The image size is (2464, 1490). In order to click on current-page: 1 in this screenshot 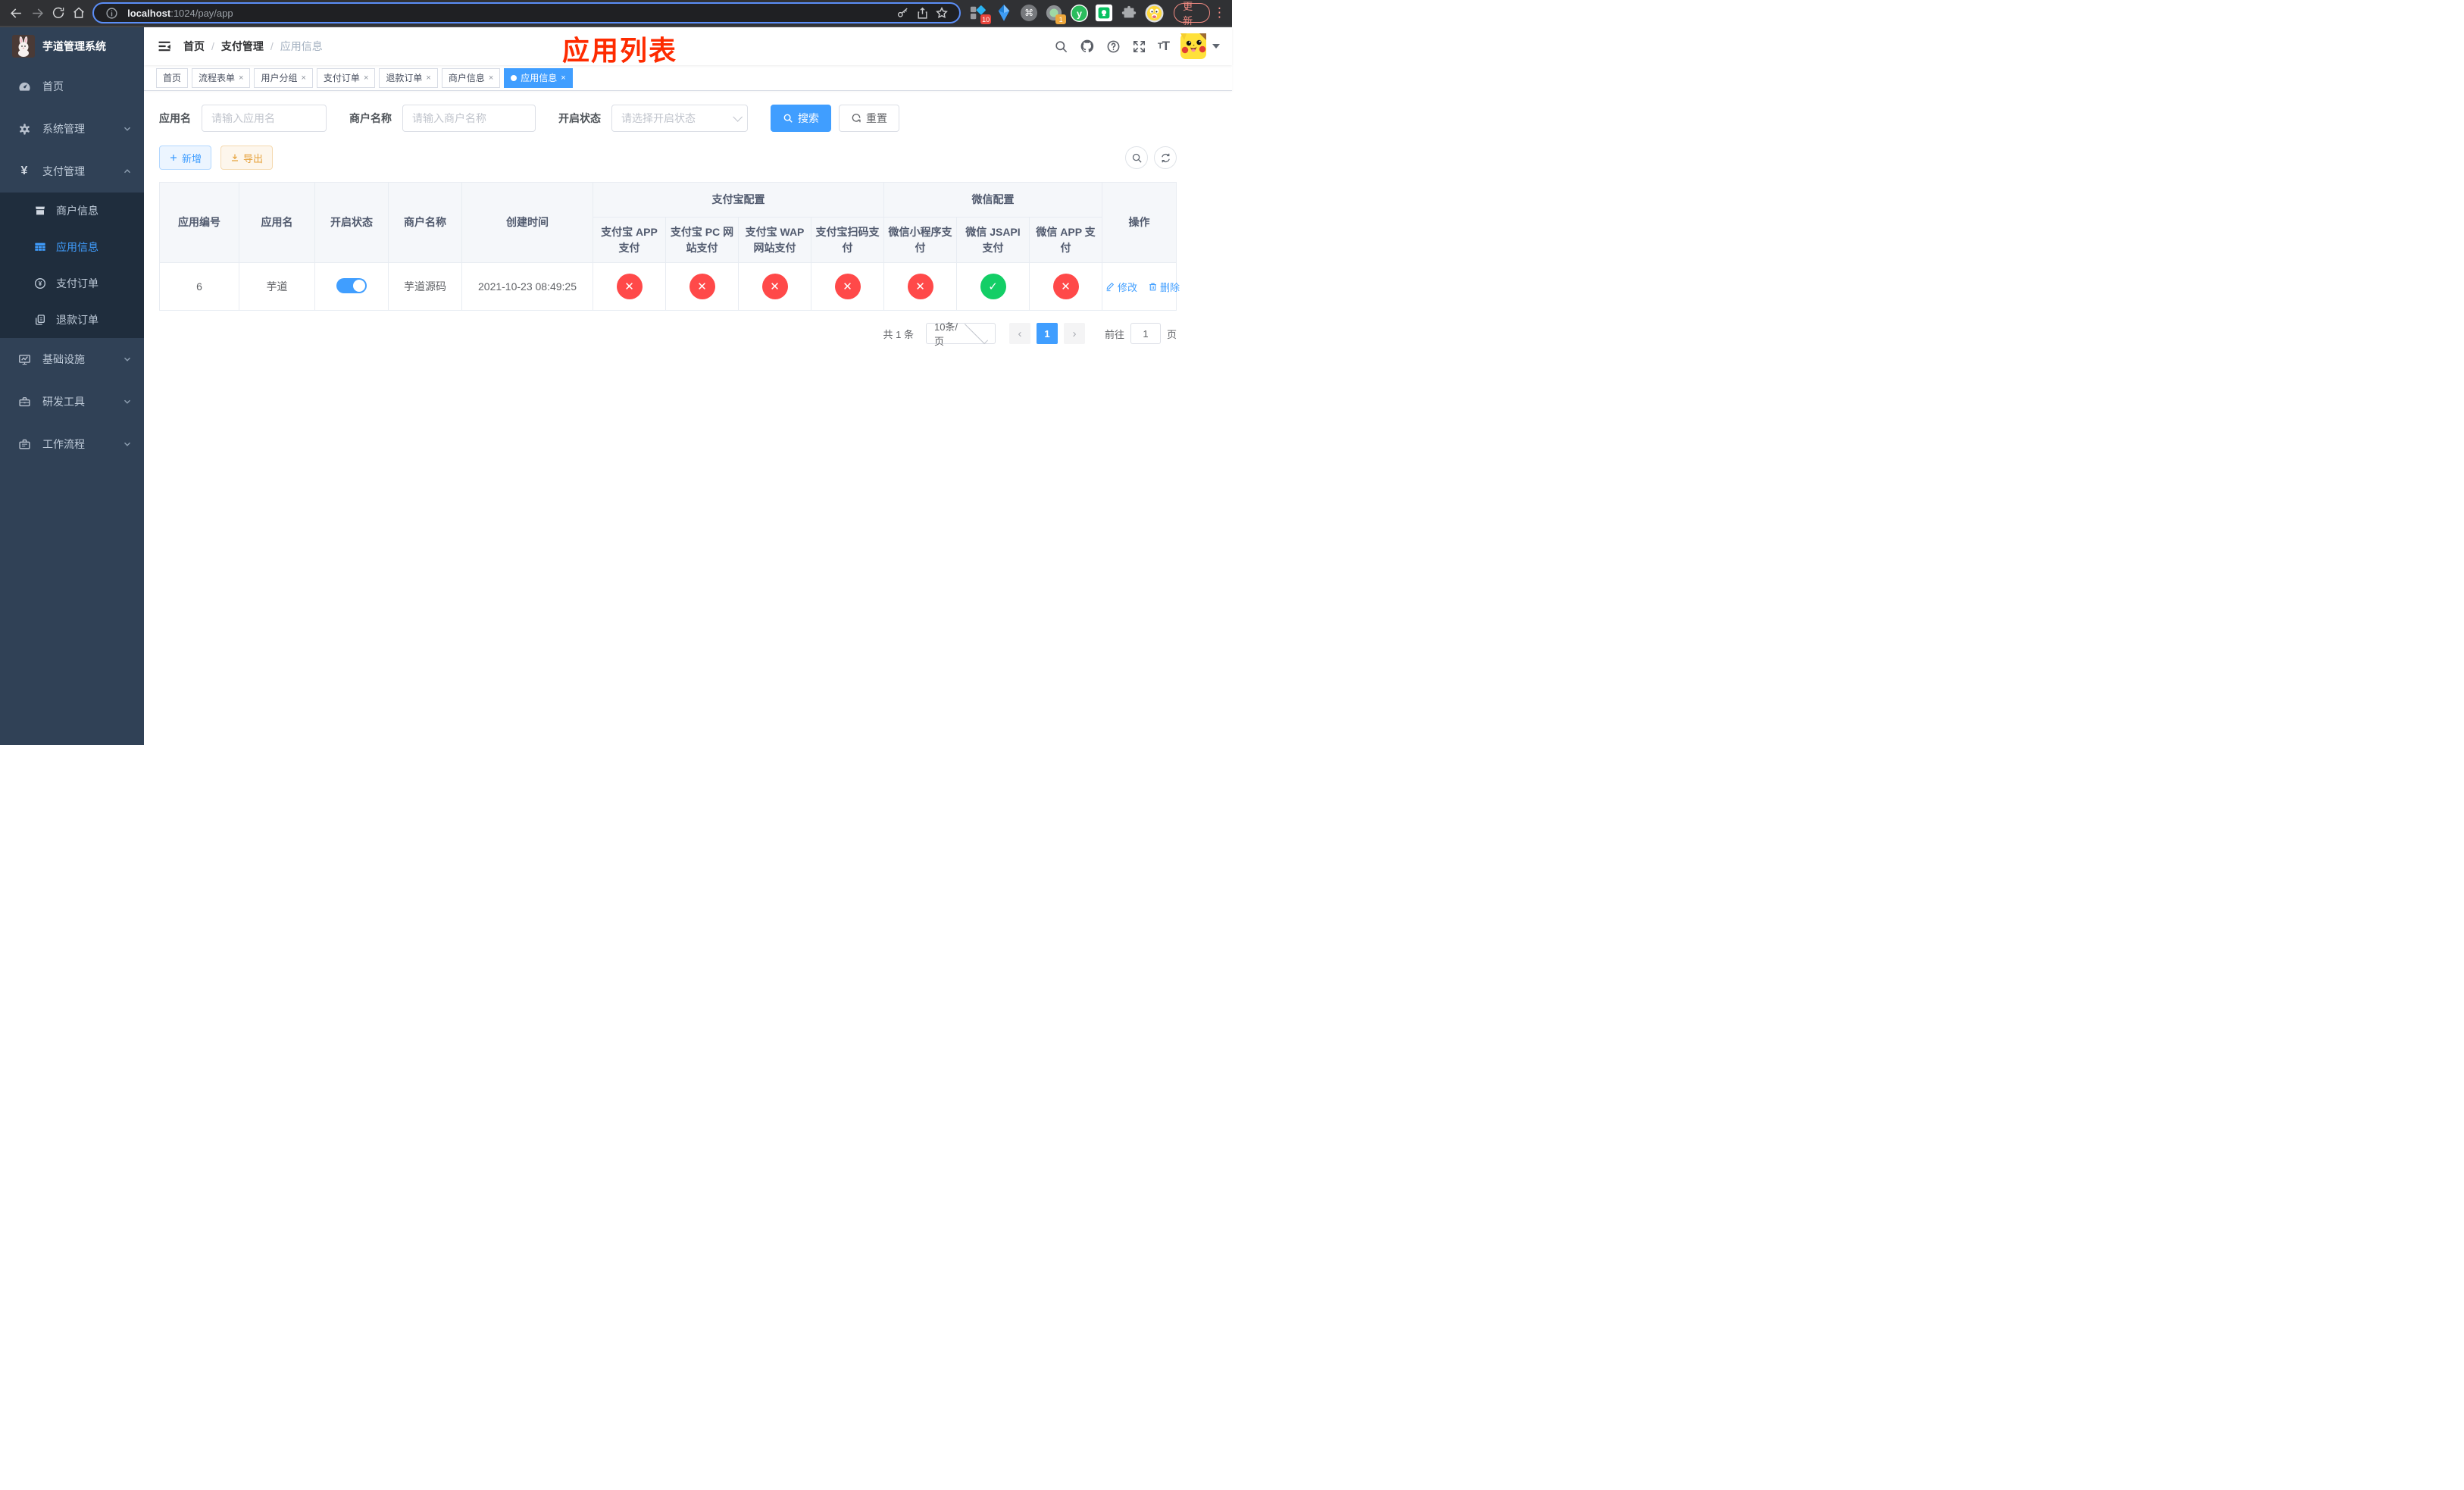, I will do `click(1047, 334)`.